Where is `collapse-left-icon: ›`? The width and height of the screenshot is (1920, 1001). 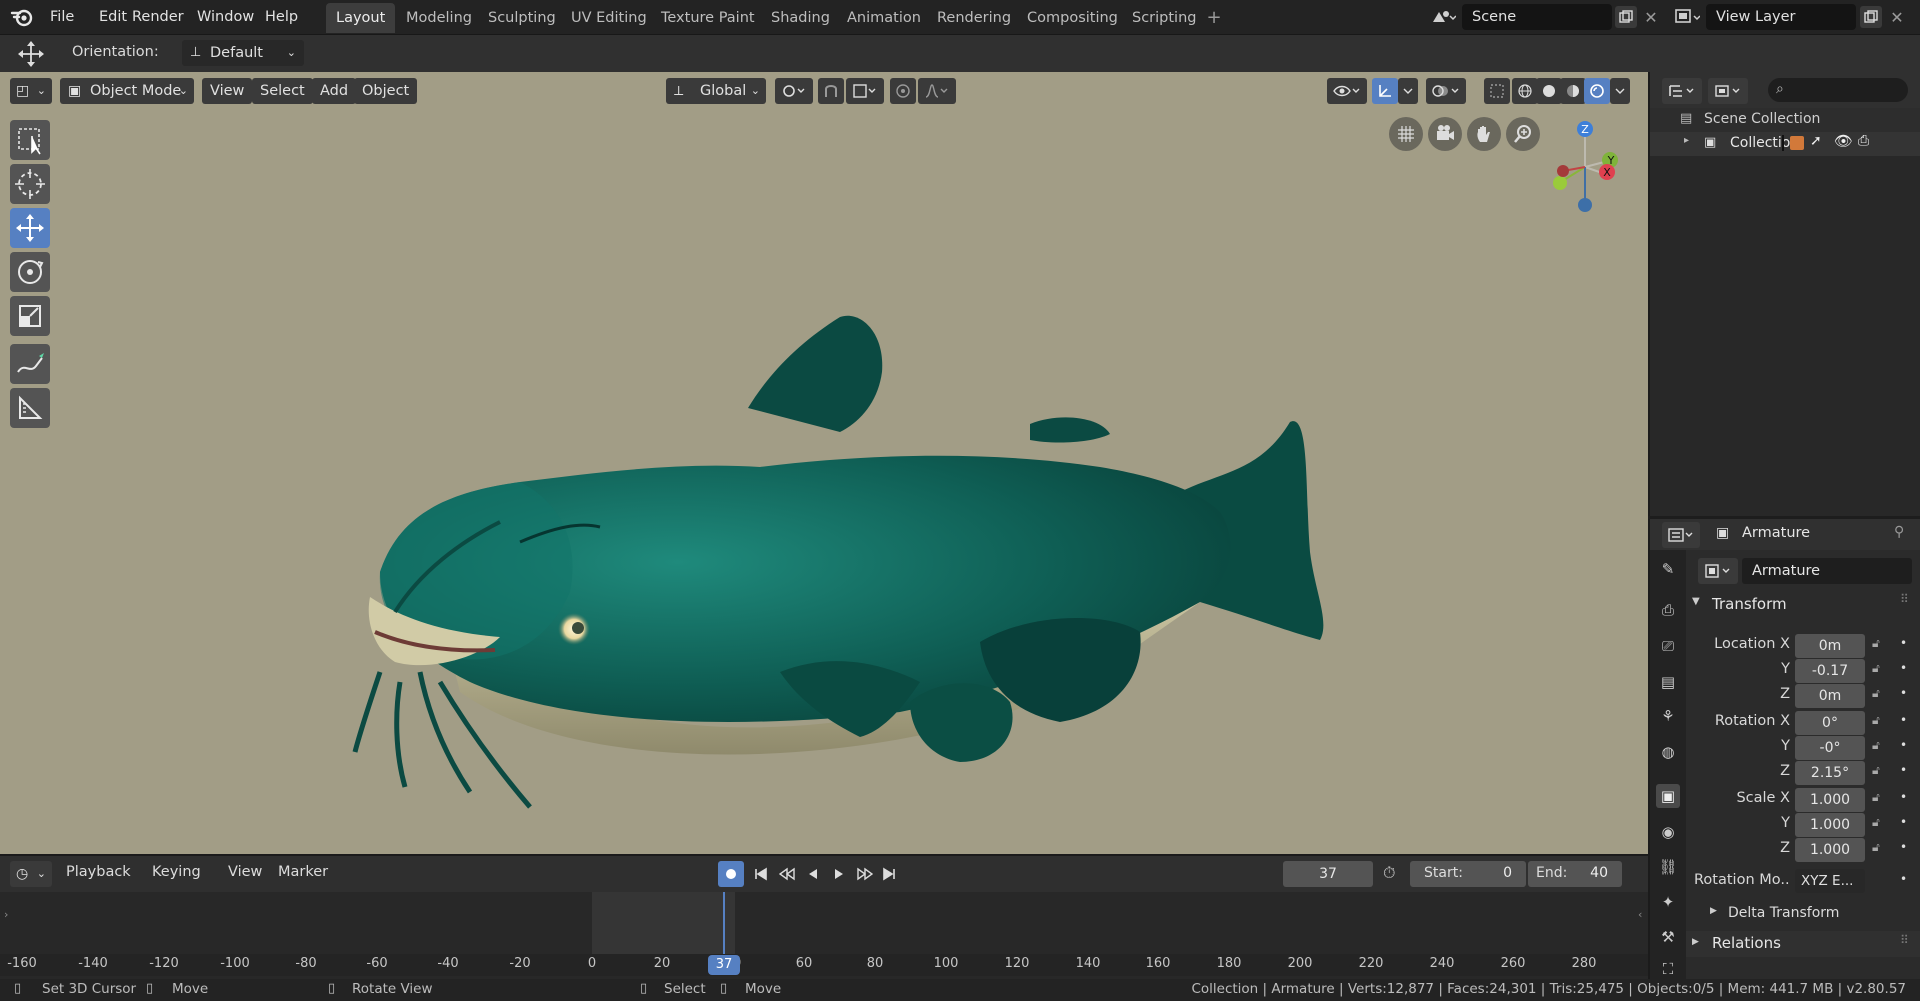
collapse-left-icon: › is located at coordinates (6, 914).